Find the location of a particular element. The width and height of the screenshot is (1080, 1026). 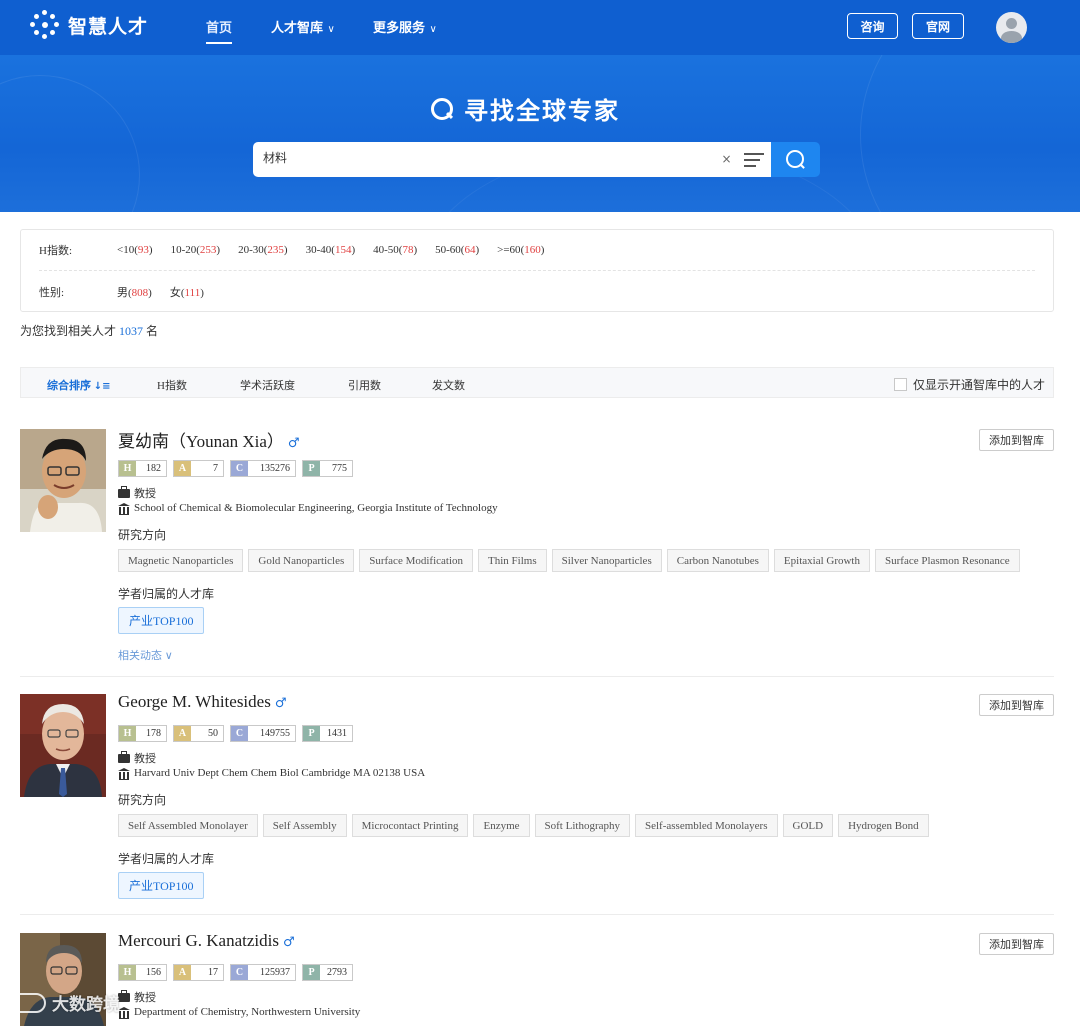

brand-logo: 智慧人才 is located at coordinates (89, 25).